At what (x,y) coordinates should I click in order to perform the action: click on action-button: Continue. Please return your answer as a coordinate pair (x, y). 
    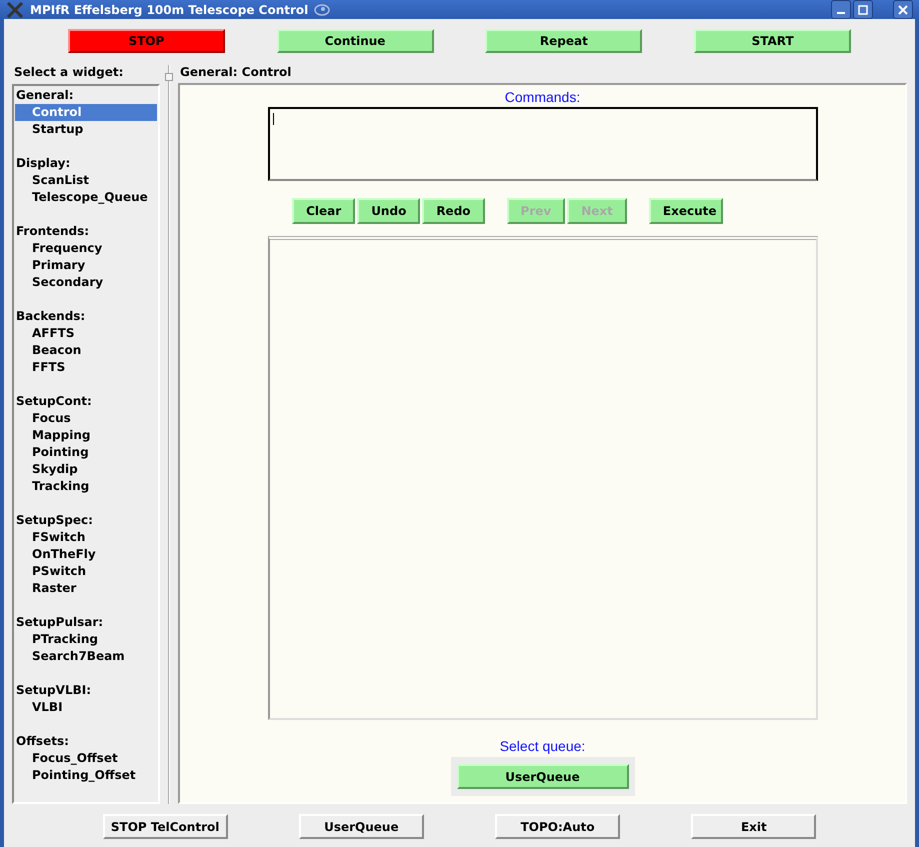
    Looking at the image, I should click on (355, 41).